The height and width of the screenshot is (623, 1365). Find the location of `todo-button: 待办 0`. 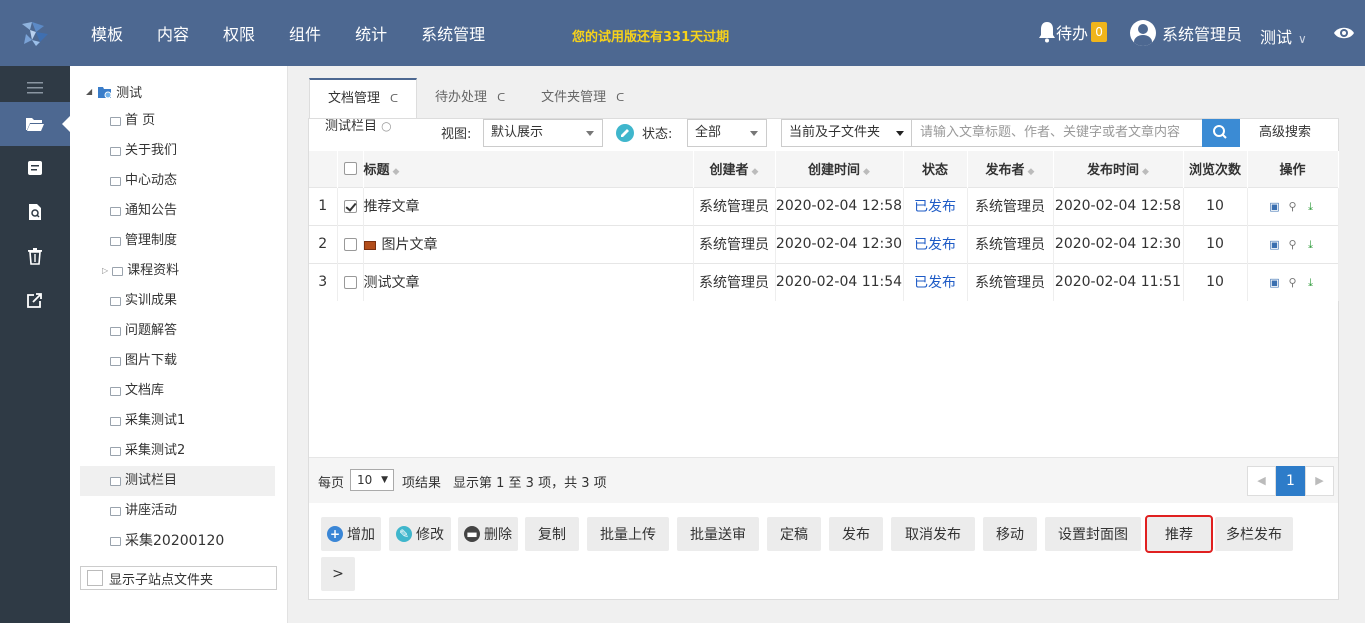

todo-button: 待办 0 is located at coordinates (1073, 32).